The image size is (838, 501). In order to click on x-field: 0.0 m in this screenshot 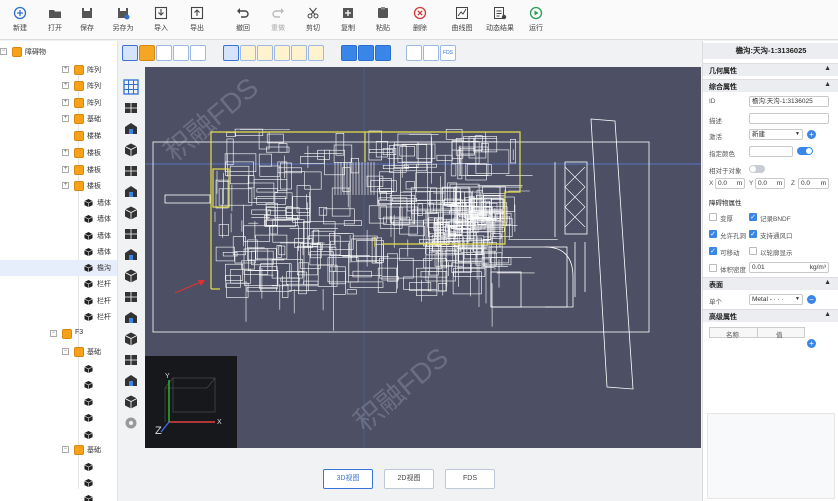, I will do `click(730, 183)`.